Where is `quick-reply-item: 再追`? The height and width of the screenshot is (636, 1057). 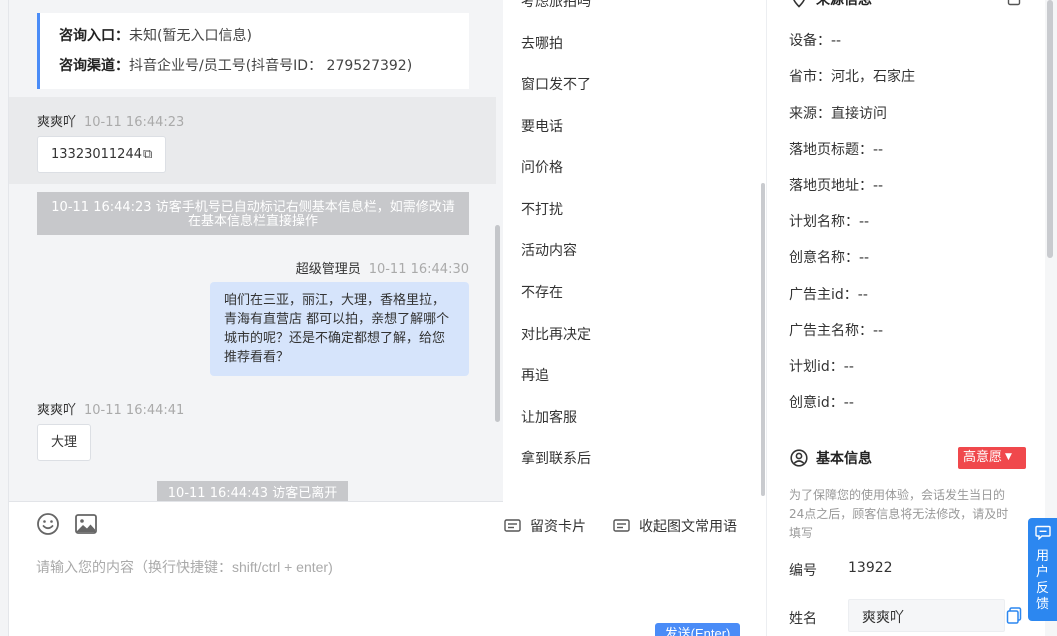
quick-reply-item: 再追 is located at coordinates (535, 375).